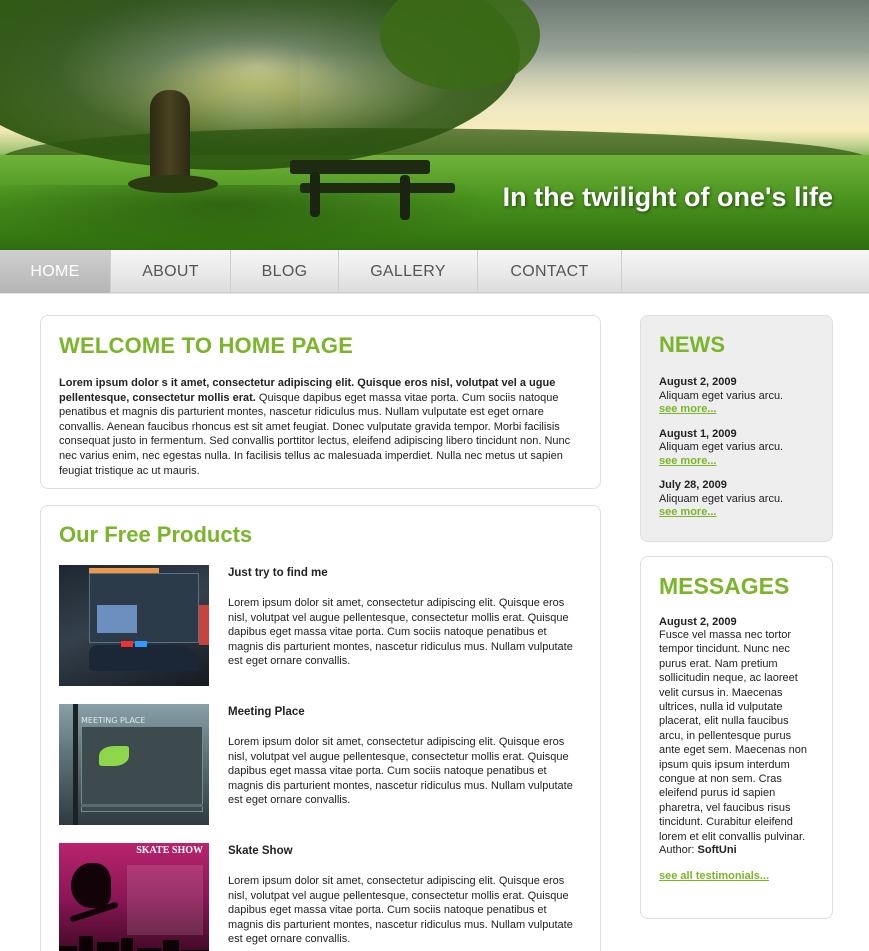  Describe the element at coordinates (285, 271) in the screenshot. I see `nav-blog: BLOG` at that location.